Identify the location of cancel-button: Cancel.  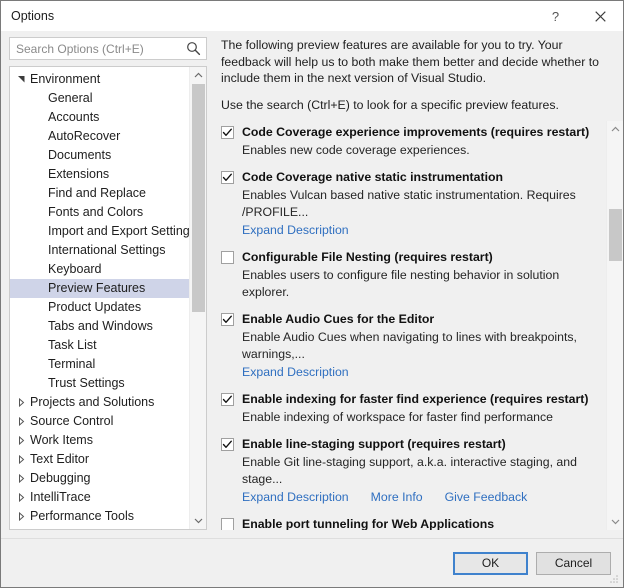
(573, 563).